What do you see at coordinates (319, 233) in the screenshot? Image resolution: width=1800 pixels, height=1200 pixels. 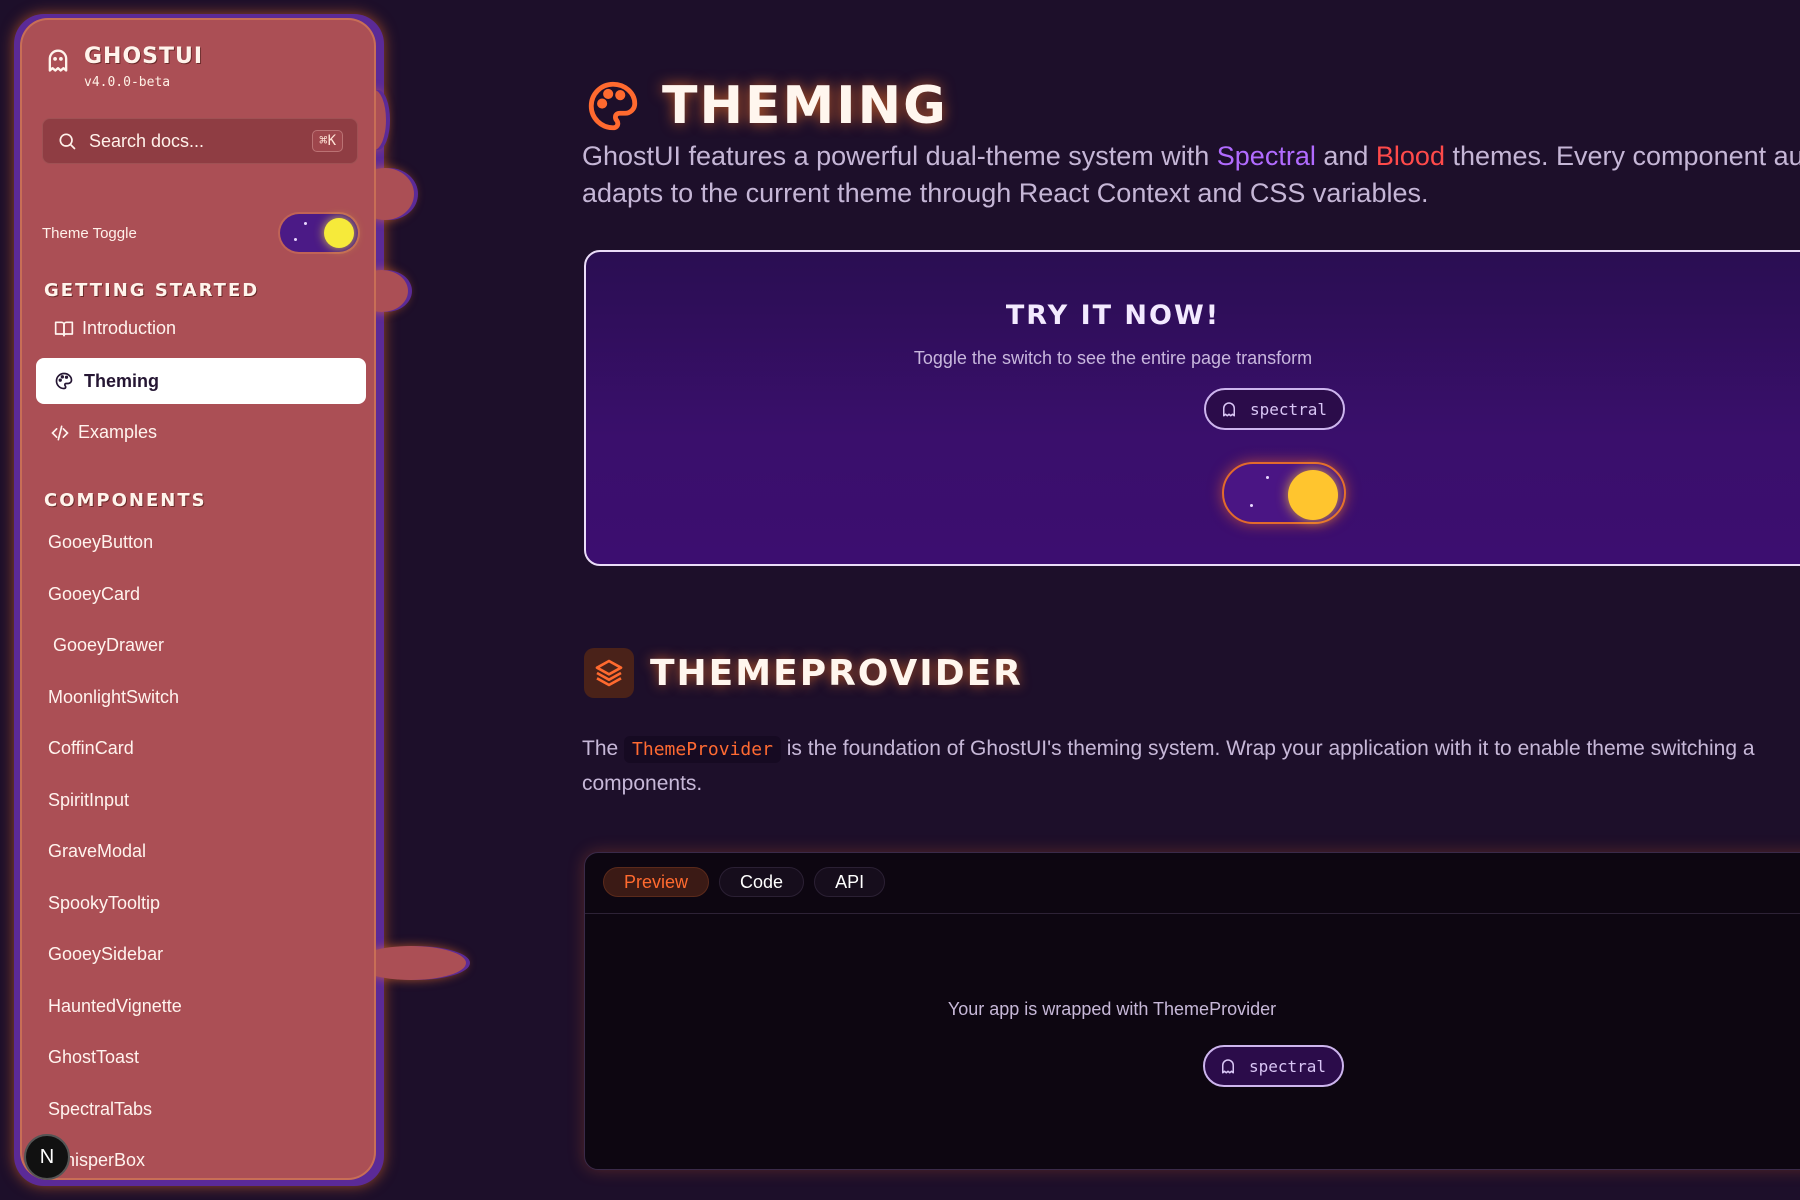 I see `theme-toggle-switch` at bounding box center [319, 233].